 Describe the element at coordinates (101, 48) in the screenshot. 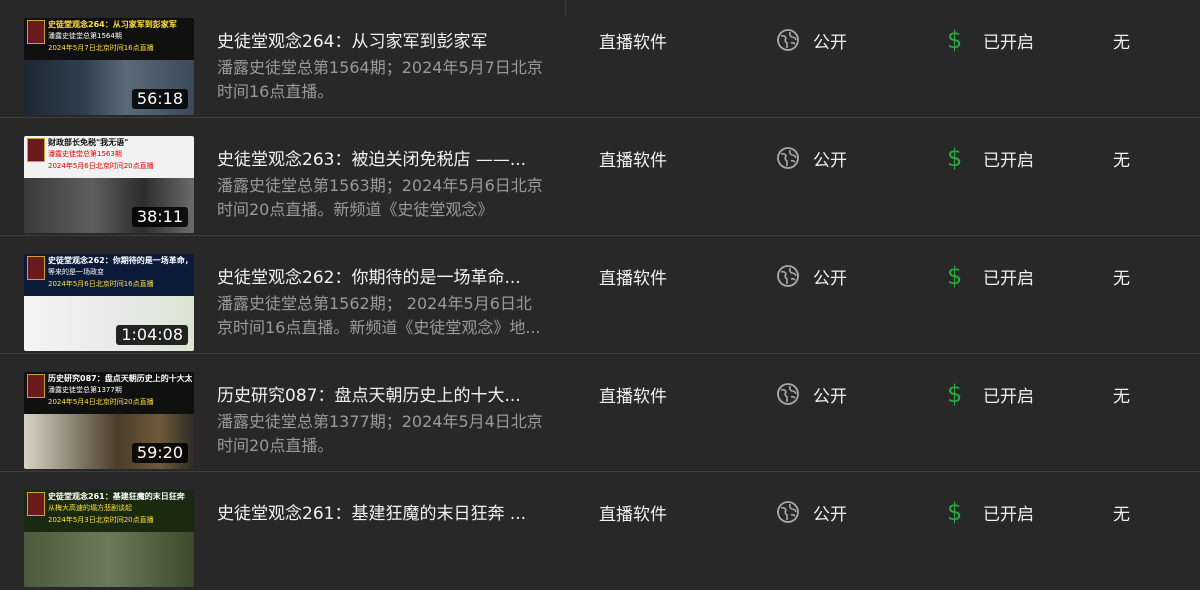

I see `thumbnail-date: 2024年5月7日北京时间16点直播` at that location.